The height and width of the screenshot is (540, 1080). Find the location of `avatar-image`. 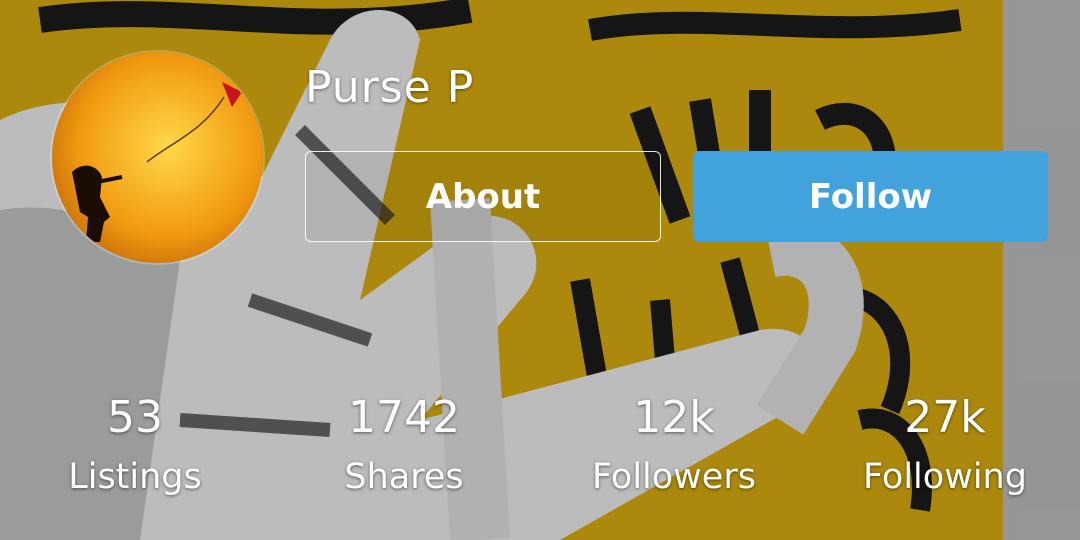

avatar-image is located at coordinates (157, 157).